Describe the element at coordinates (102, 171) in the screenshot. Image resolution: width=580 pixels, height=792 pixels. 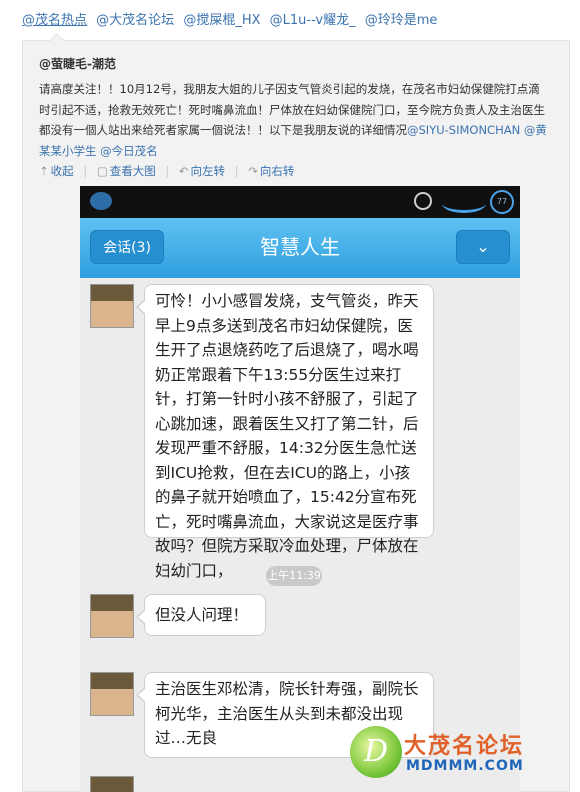
I see `magnifier-icon: ▢` at that location.